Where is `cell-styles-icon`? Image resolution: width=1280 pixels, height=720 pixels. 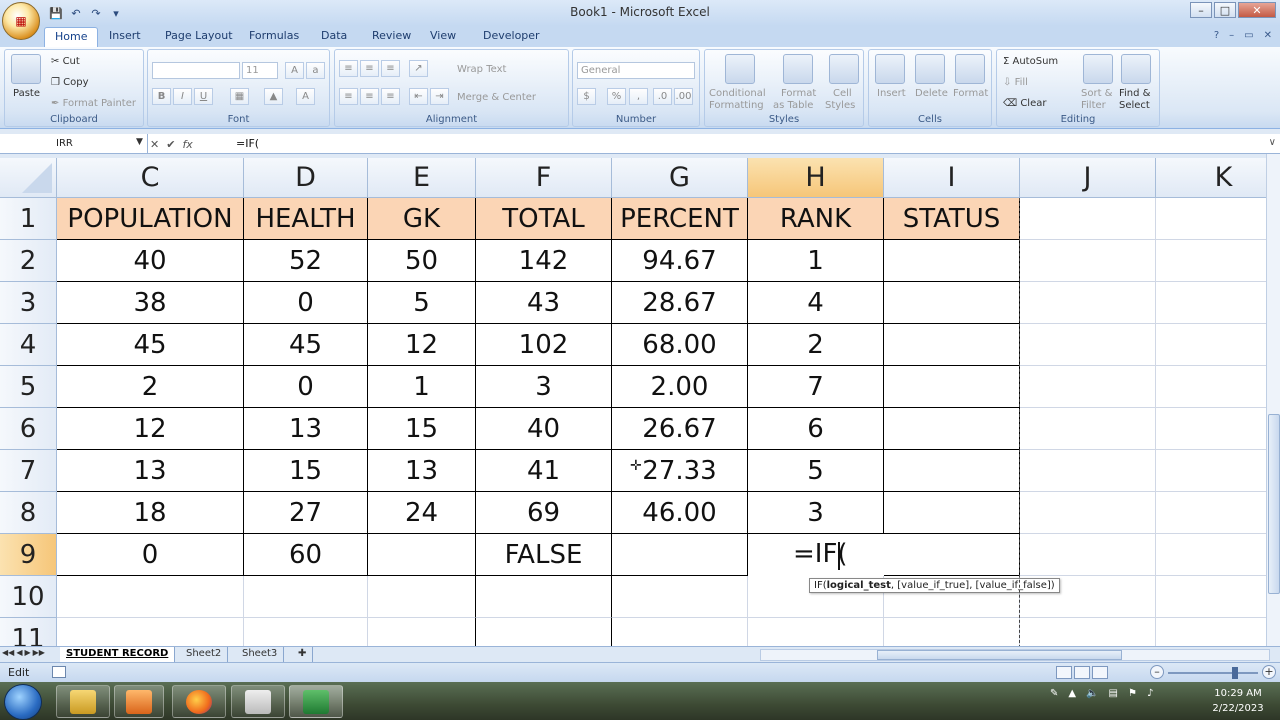
cell-styles-icon is located at coordinates (844, 69).